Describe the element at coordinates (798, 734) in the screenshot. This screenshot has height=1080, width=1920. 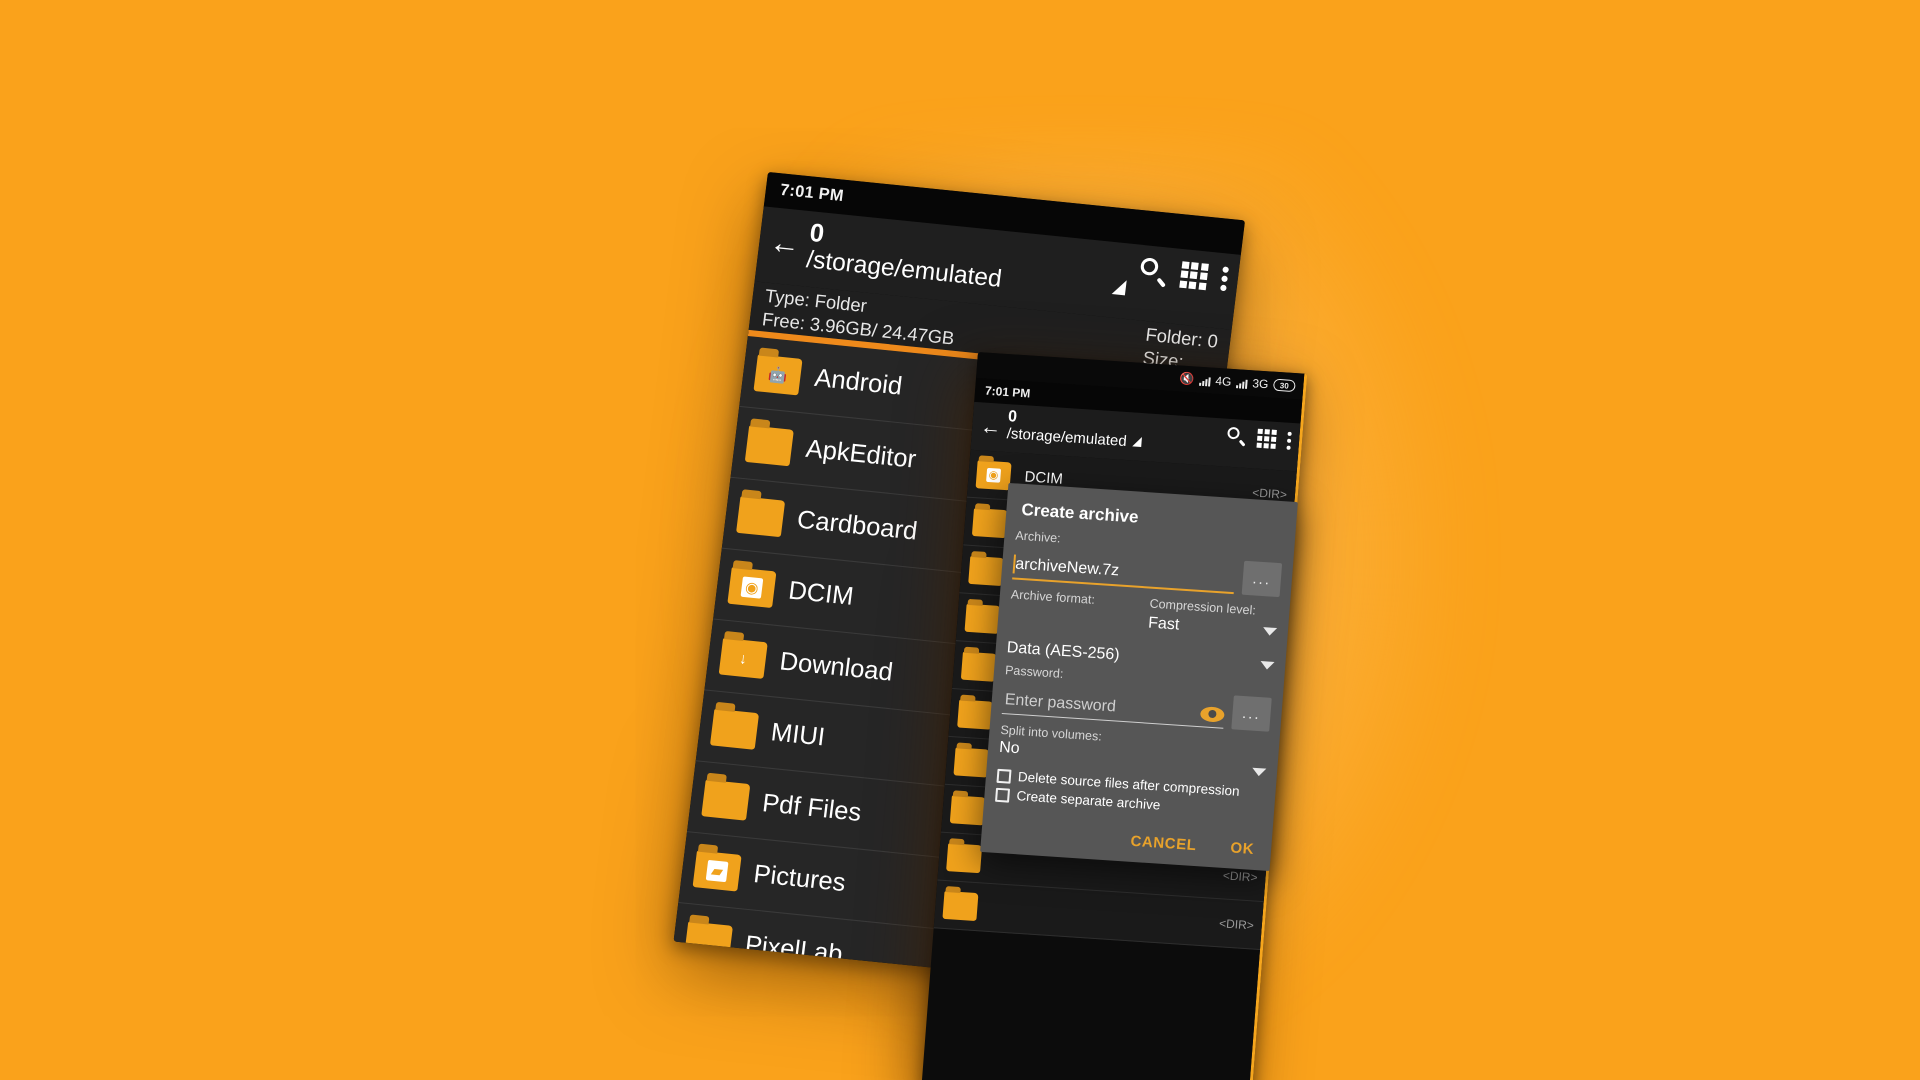
I see `file-name: MIUI` at that location.